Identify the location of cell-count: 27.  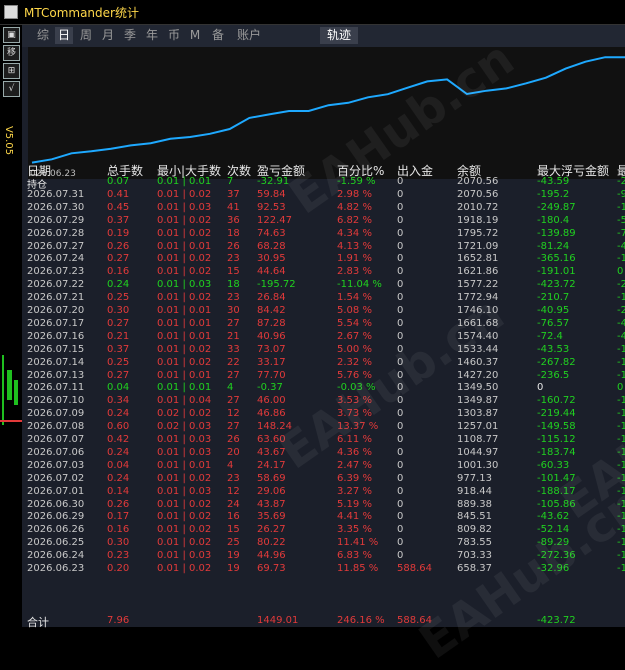
(233, 323).